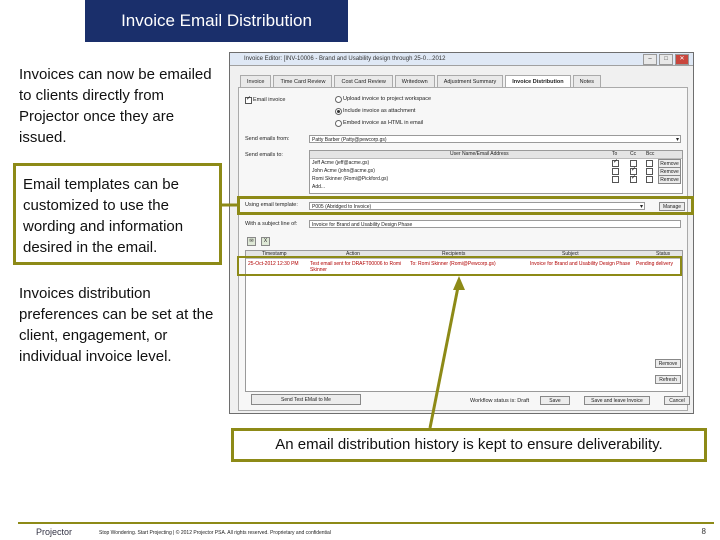 Image resolution: width=720 pixels, height=540 pixels. What do you see at coordinates (459, 283) in the screenshot?
I see `history-arrow-head` at bounding box center [459, 283].